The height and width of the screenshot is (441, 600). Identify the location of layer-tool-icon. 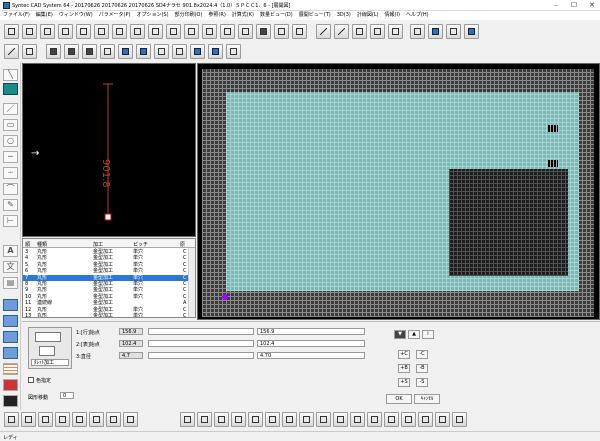
(10, 305).